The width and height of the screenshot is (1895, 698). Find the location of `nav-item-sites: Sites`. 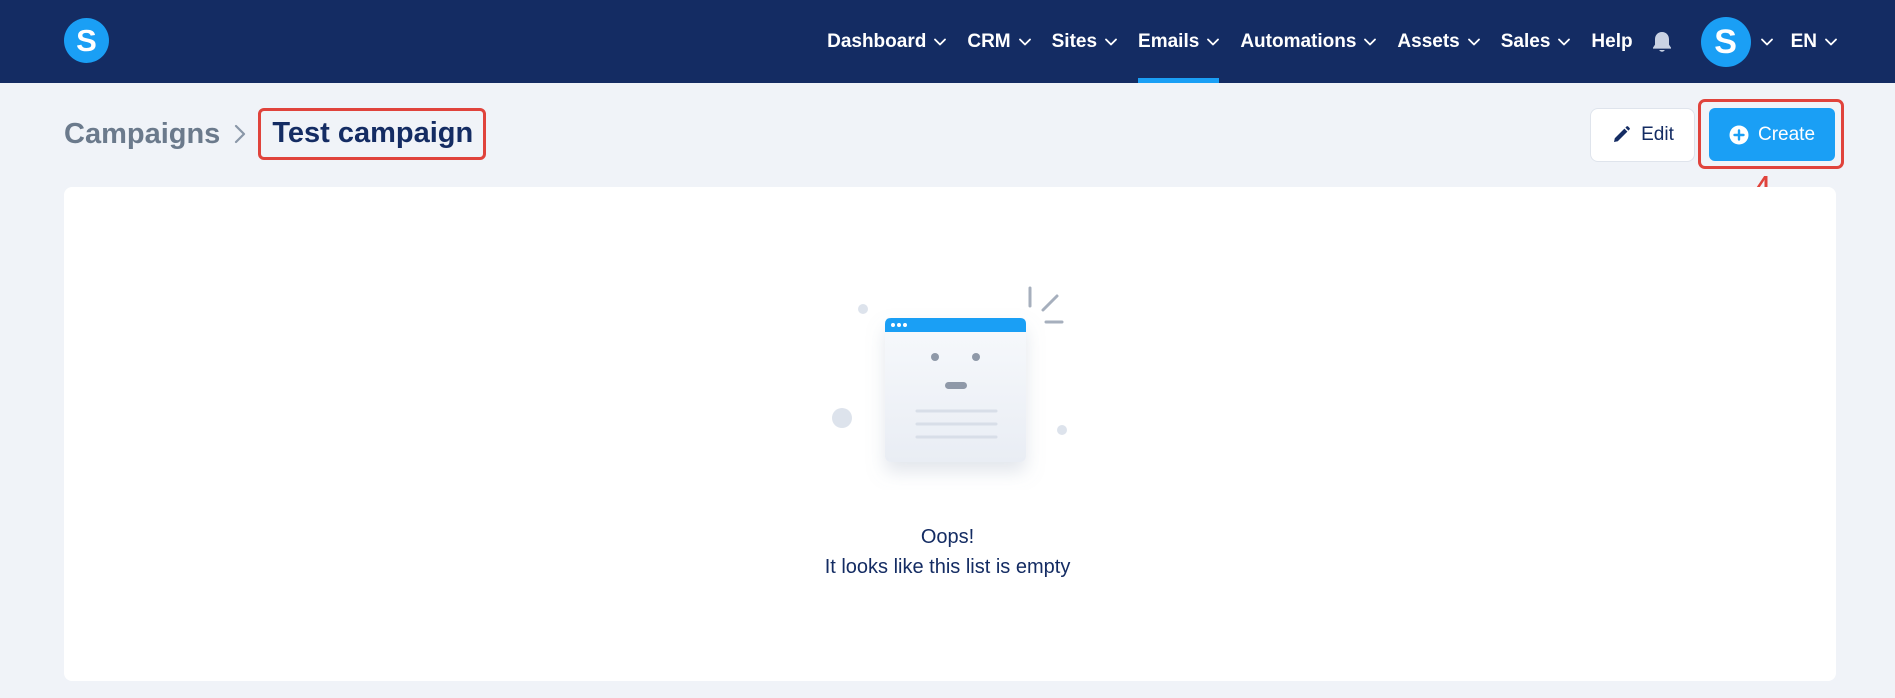

nav-item-sites: Sites is located at coordinates (1084, 41).